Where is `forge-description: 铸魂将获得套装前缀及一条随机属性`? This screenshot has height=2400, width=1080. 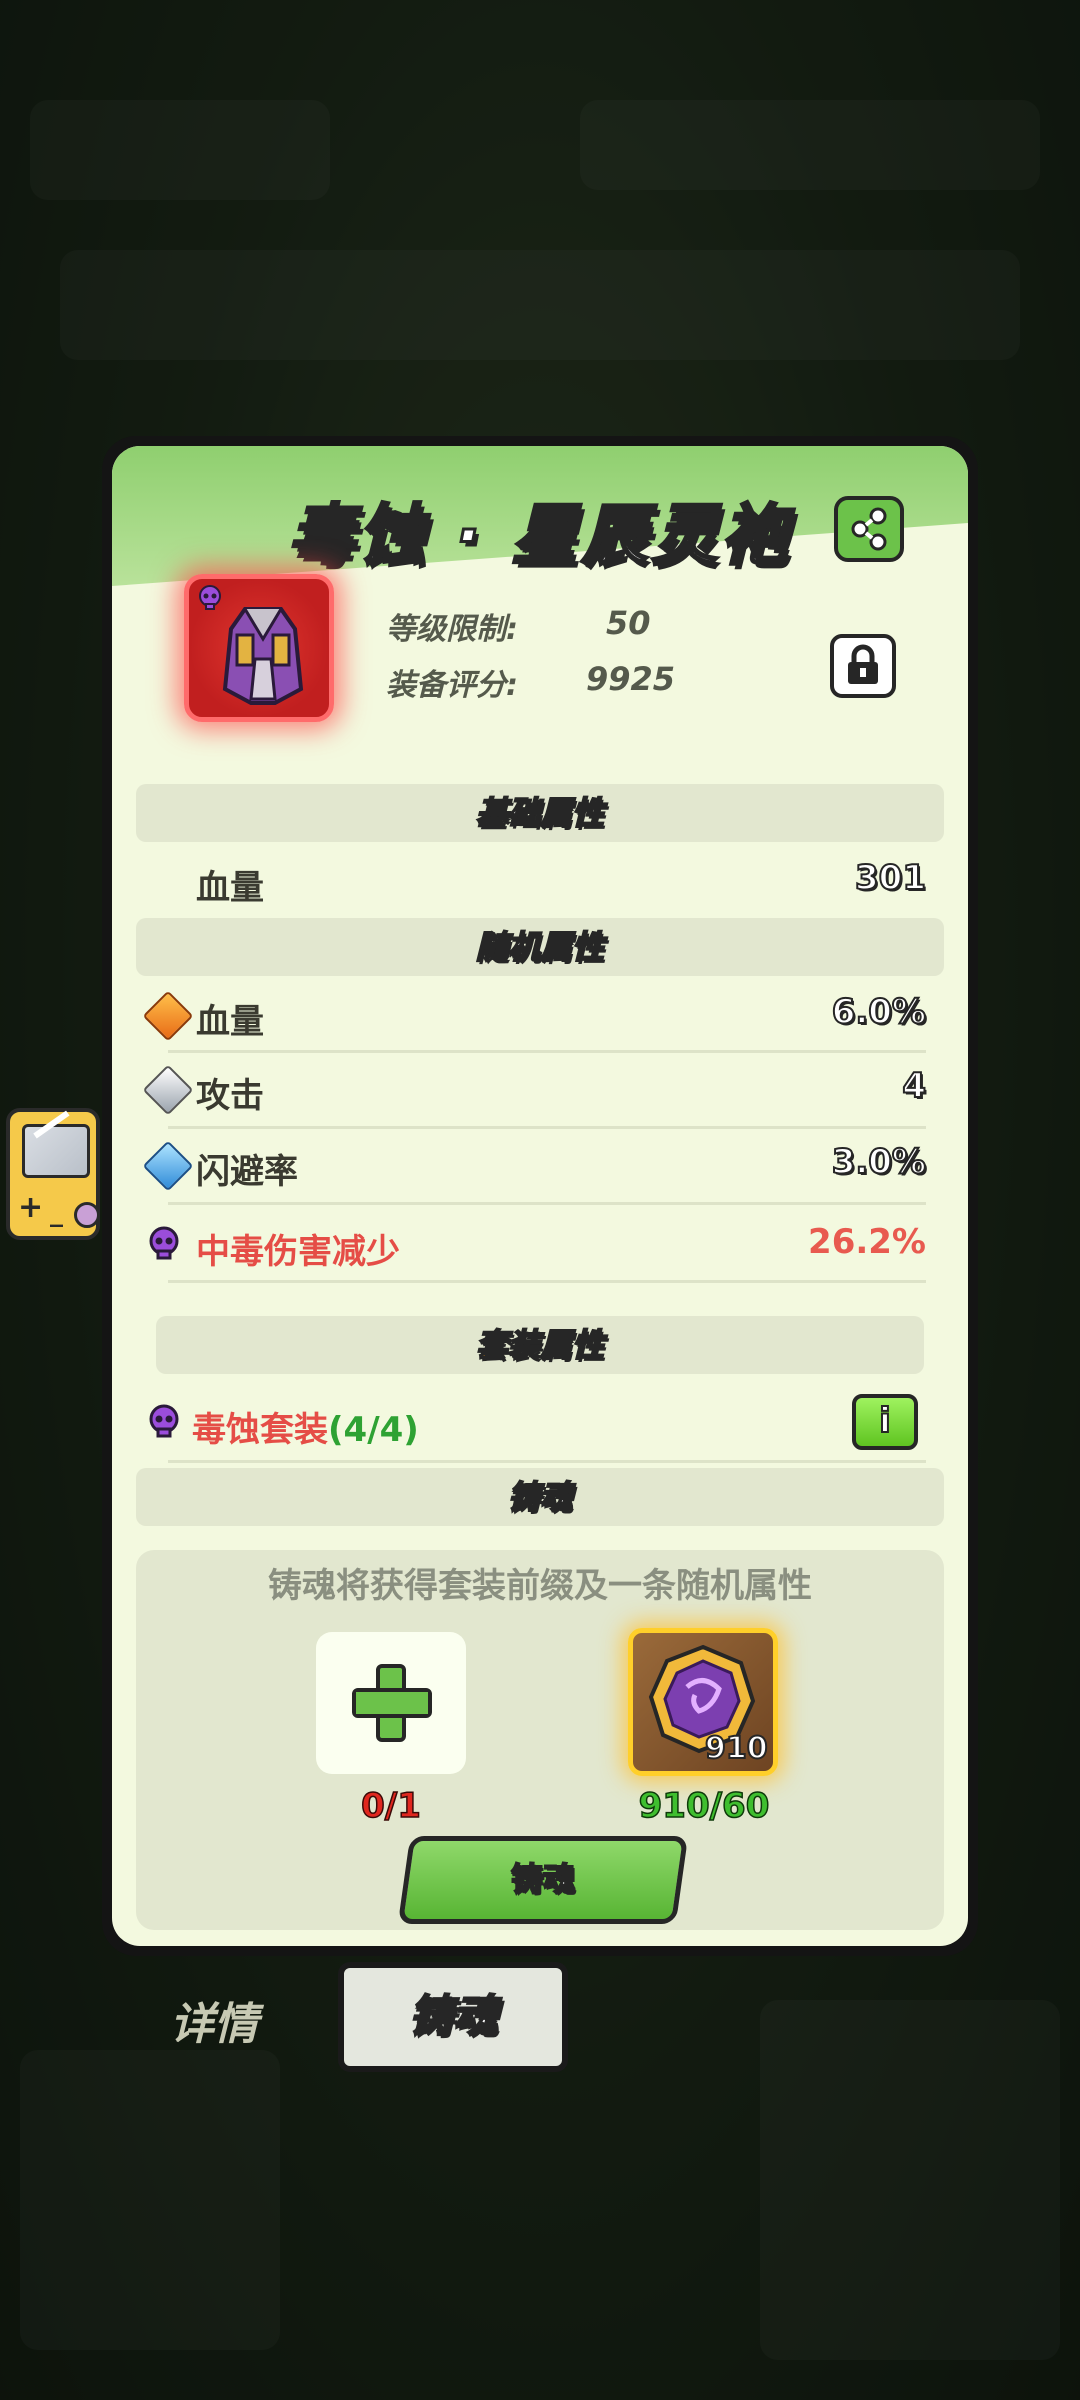
forge-description: 铸魂将获得套装前缀及一条随机属性 is located at coordinates (540, 1586).